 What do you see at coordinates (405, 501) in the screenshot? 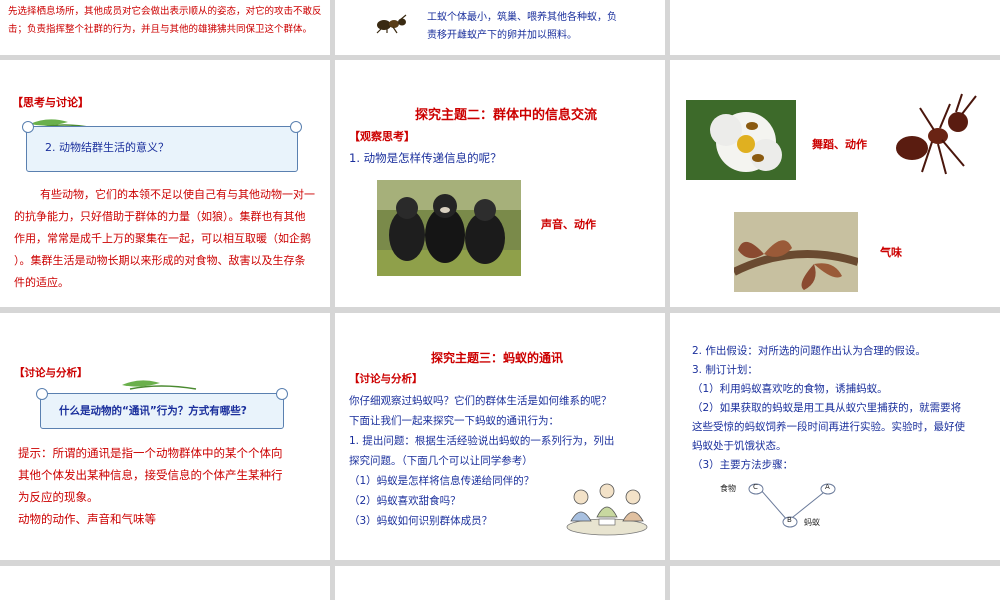
I see `slide8-line6: （2）蚂蚁喜欢甜食吗？` at bounding box center [405, 501].